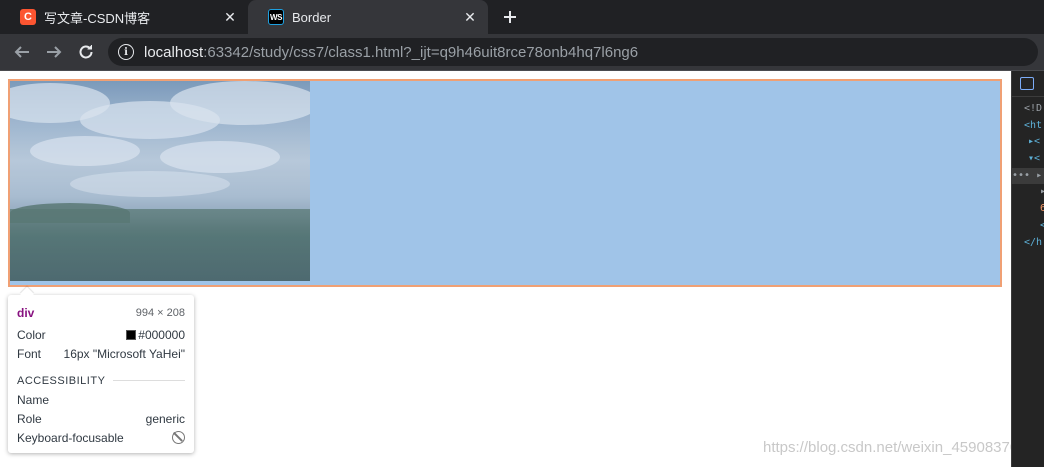 This screenshot has height=467, width=1044. What do you see at coordinates (101, 312) in the screenshot?
I see `tooltip-header: div 994 × 208` at bounding box center [101, 312].